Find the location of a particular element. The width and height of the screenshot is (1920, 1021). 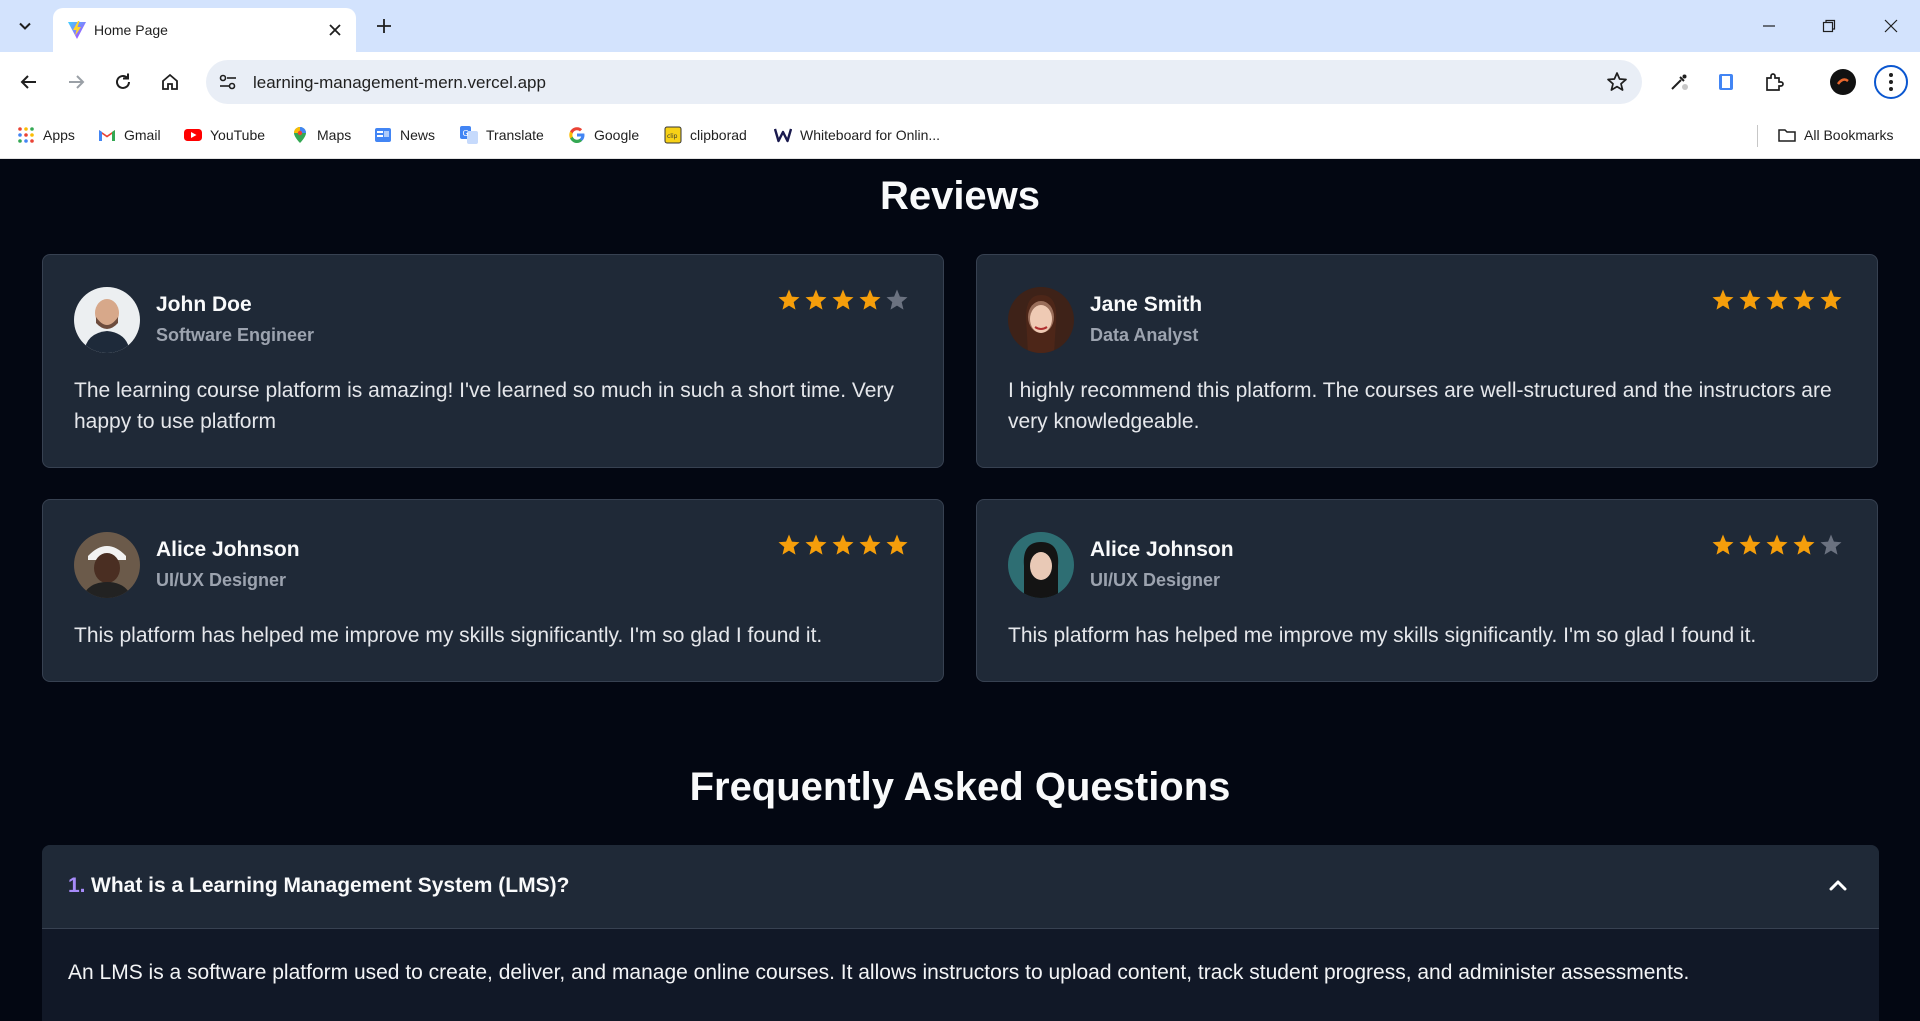

bookmark-label: YouTube is located at coordinates (238, 135).